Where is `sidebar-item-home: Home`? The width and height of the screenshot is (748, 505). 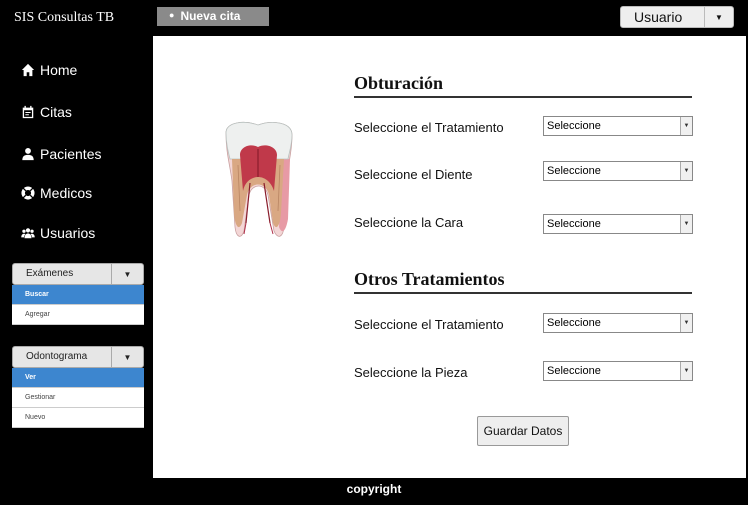 sidebar-item-home: Home is located at coordinates (49, 70).